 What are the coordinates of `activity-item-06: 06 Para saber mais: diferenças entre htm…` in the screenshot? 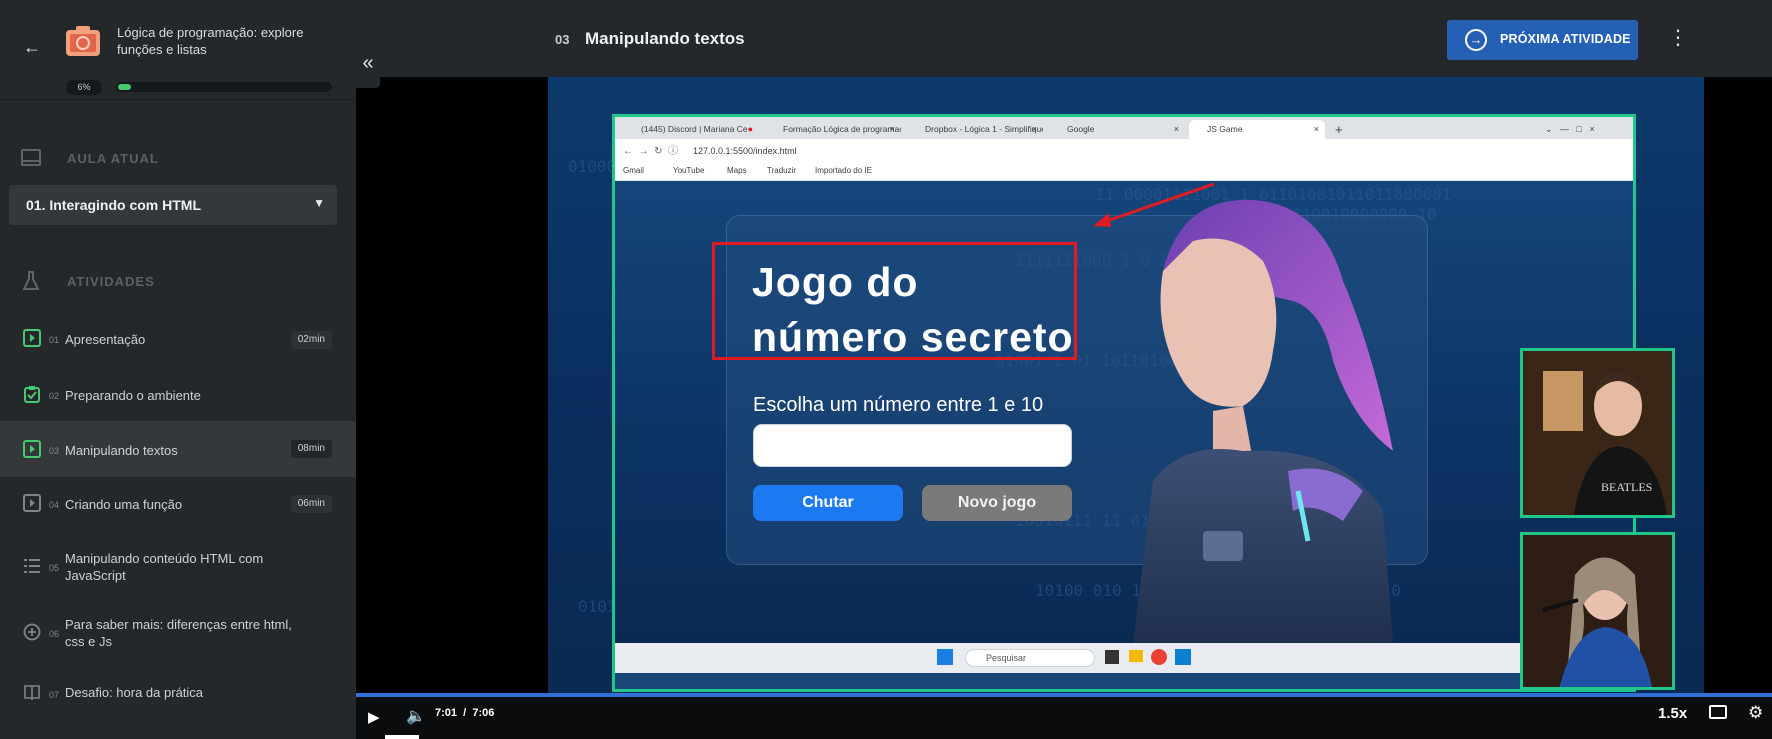 It's located at (178, 631).